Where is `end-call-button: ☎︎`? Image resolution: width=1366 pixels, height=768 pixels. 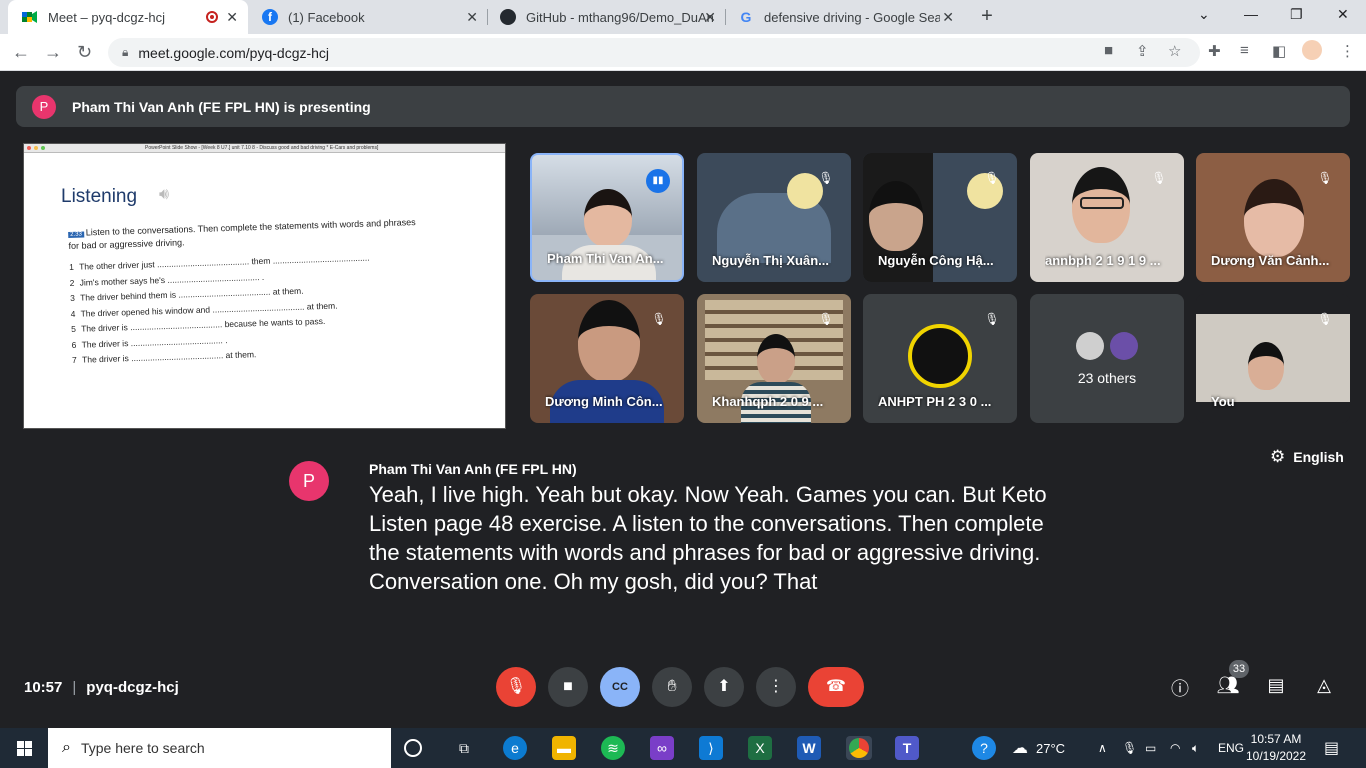
end-call-button: ☎︎ is located at coordinates (836, 687).